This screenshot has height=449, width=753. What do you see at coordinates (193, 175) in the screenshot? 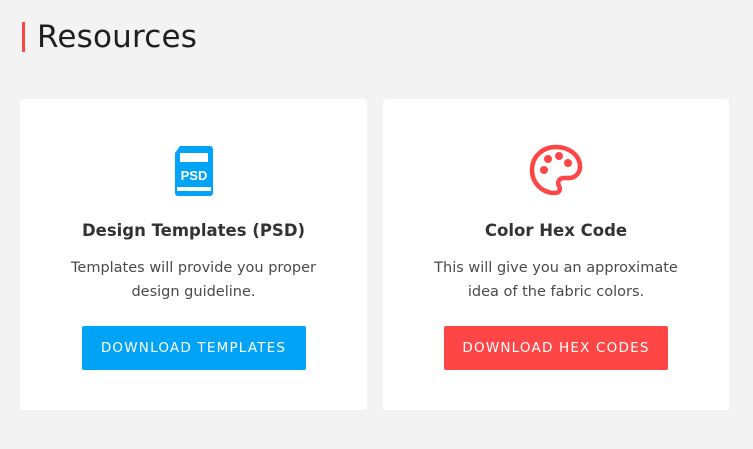
I see `psd-icon-text: PSD` at bounding box center [193, 175].